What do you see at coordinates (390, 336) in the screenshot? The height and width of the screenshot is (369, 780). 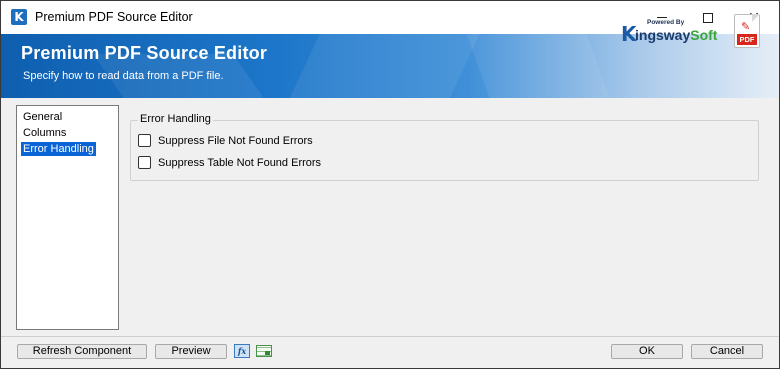 I see `footer-divider` at bounding box center [390, 336].